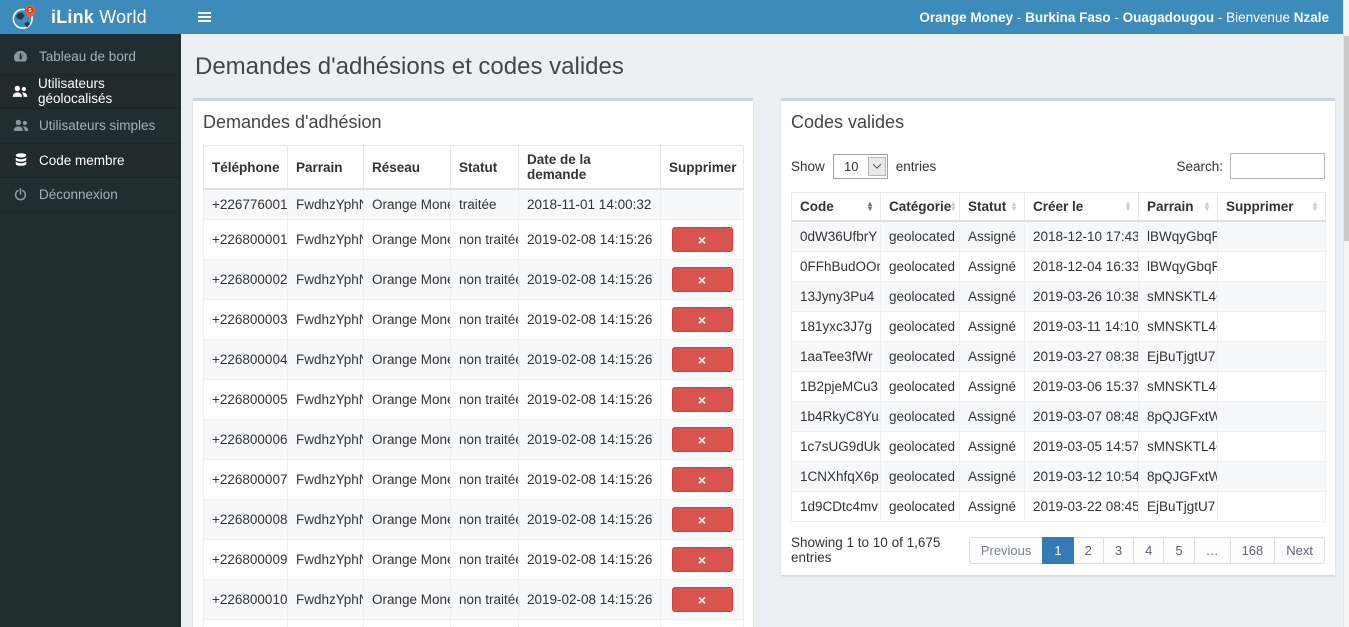 The width and height of the screenshot is (1349, 627). I want to click on pagination-page-168: 168, so click(1252, 550).